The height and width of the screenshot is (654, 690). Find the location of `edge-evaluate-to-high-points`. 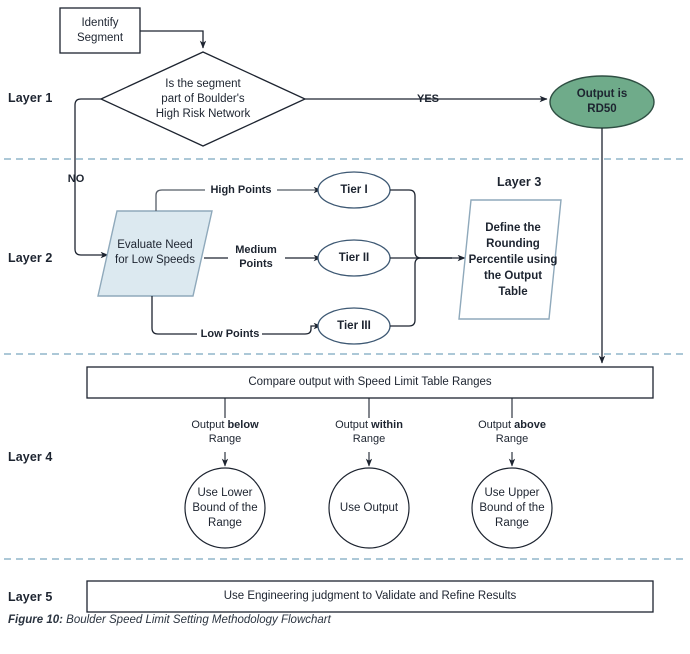

edge-evaluate-to-high-points is located at coordinates (180, 200).